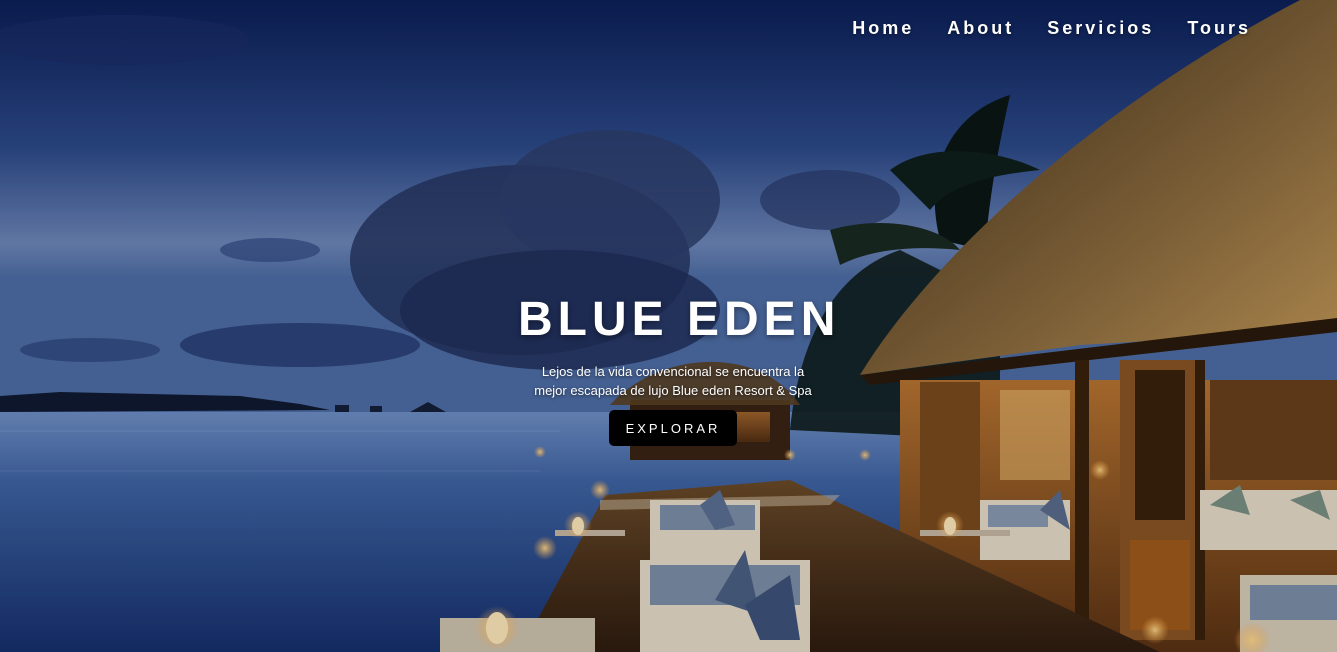  What do you see at coordinates (679, 319) in the screenshot?
I see `hero-title: BLUE EDEN` at bounding box center [679, 319].